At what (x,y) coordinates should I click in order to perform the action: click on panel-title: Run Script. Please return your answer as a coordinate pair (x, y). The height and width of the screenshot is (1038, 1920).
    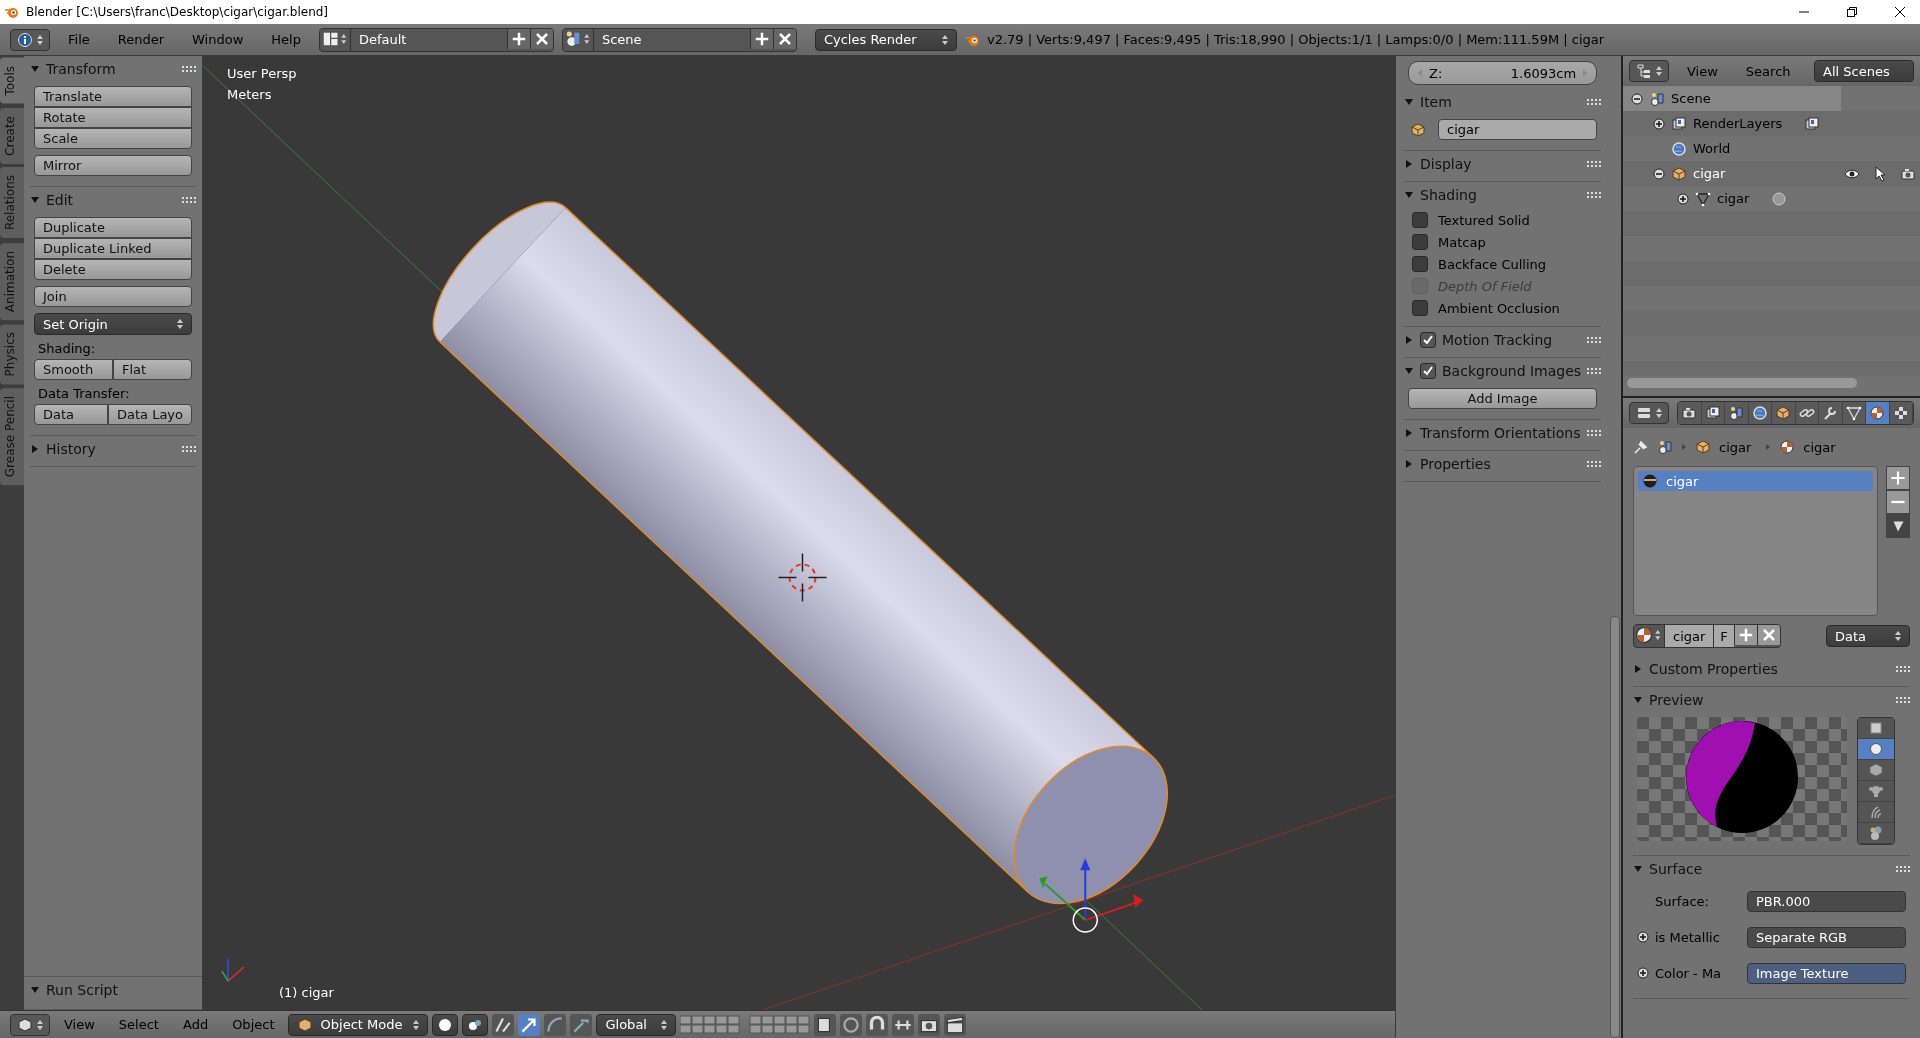
    Looking at the image, I should click on (82, 990).